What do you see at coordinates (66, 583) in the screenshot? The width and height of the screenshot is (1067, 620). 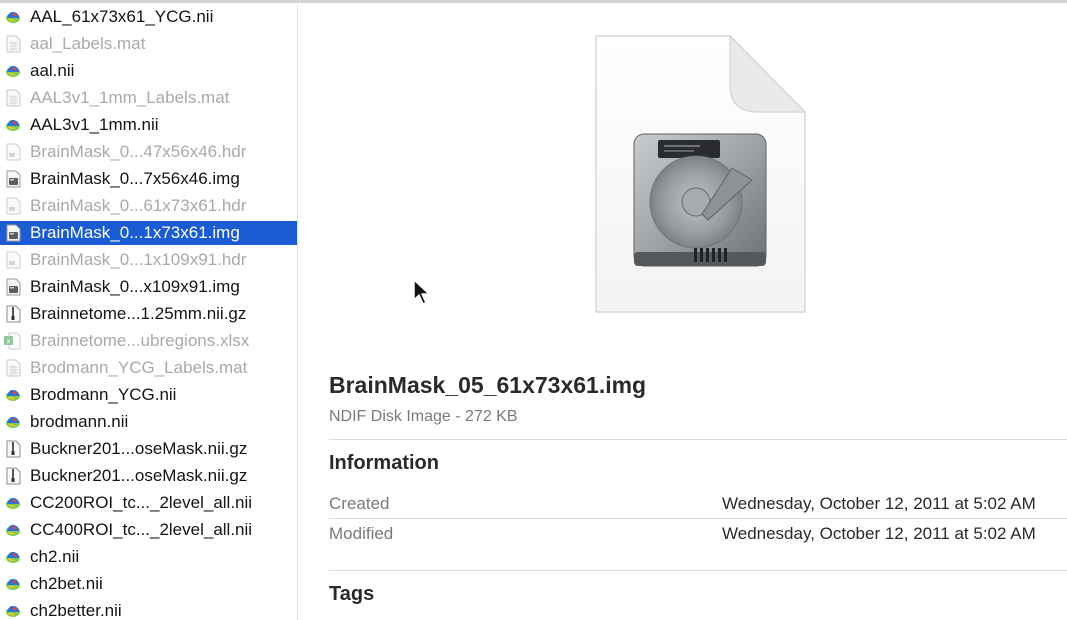 I see `file-name-label: ch2bet.nii` at bounding box center [66, 583].